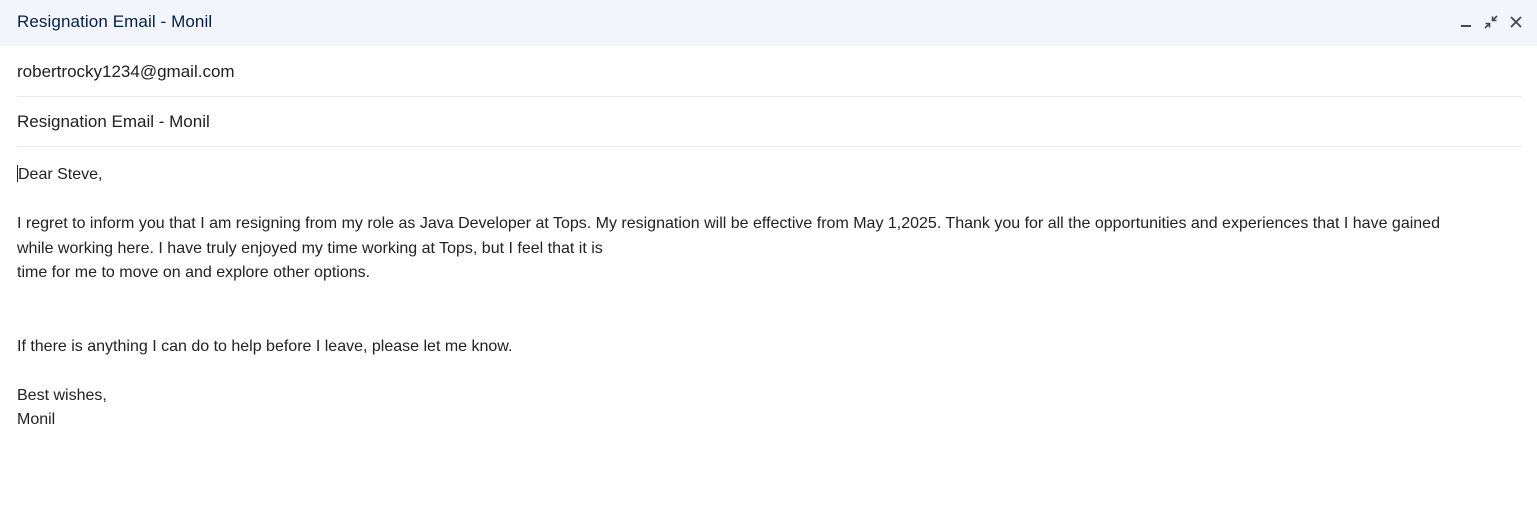 The width and height of the screenshot is (1537, 512). I want to click on signature-line: Monil, so click(36, 419).